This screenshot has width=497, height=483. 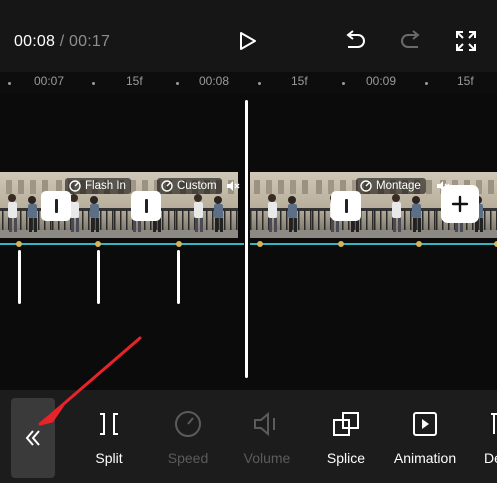 What do you see at coordinates (197, 186) in the screenshot?
I see `transition-tag-label: Custom` at bounding box center [197, 186].